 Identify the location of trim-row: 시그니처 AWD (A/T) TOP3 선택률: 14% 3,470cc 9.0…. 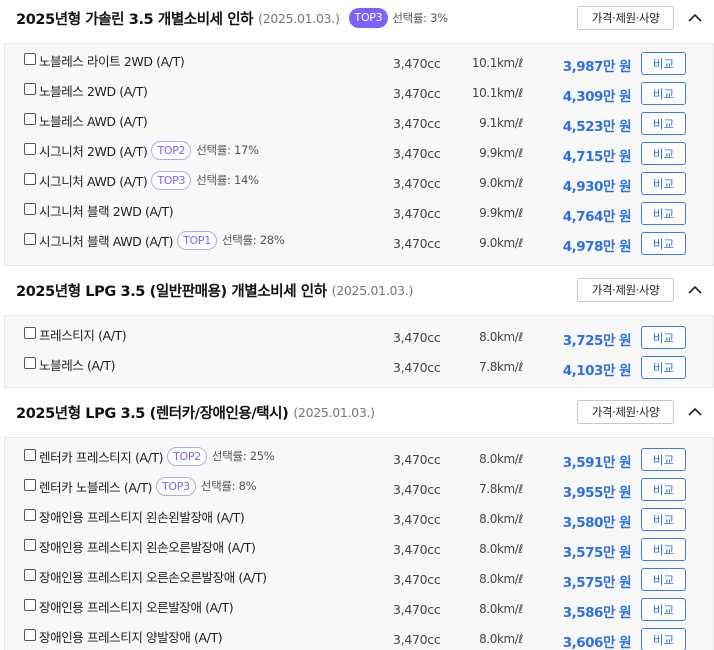
(359, 183).